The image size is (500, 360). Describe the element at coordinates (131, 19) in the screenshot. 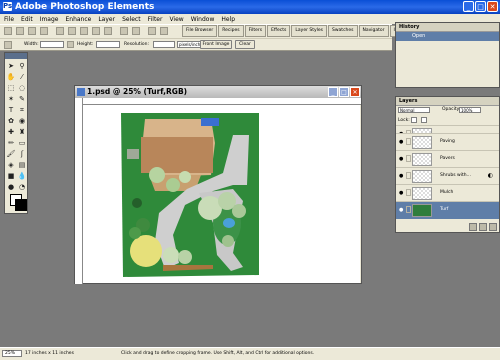

I see `menu-select: Select` at that location.